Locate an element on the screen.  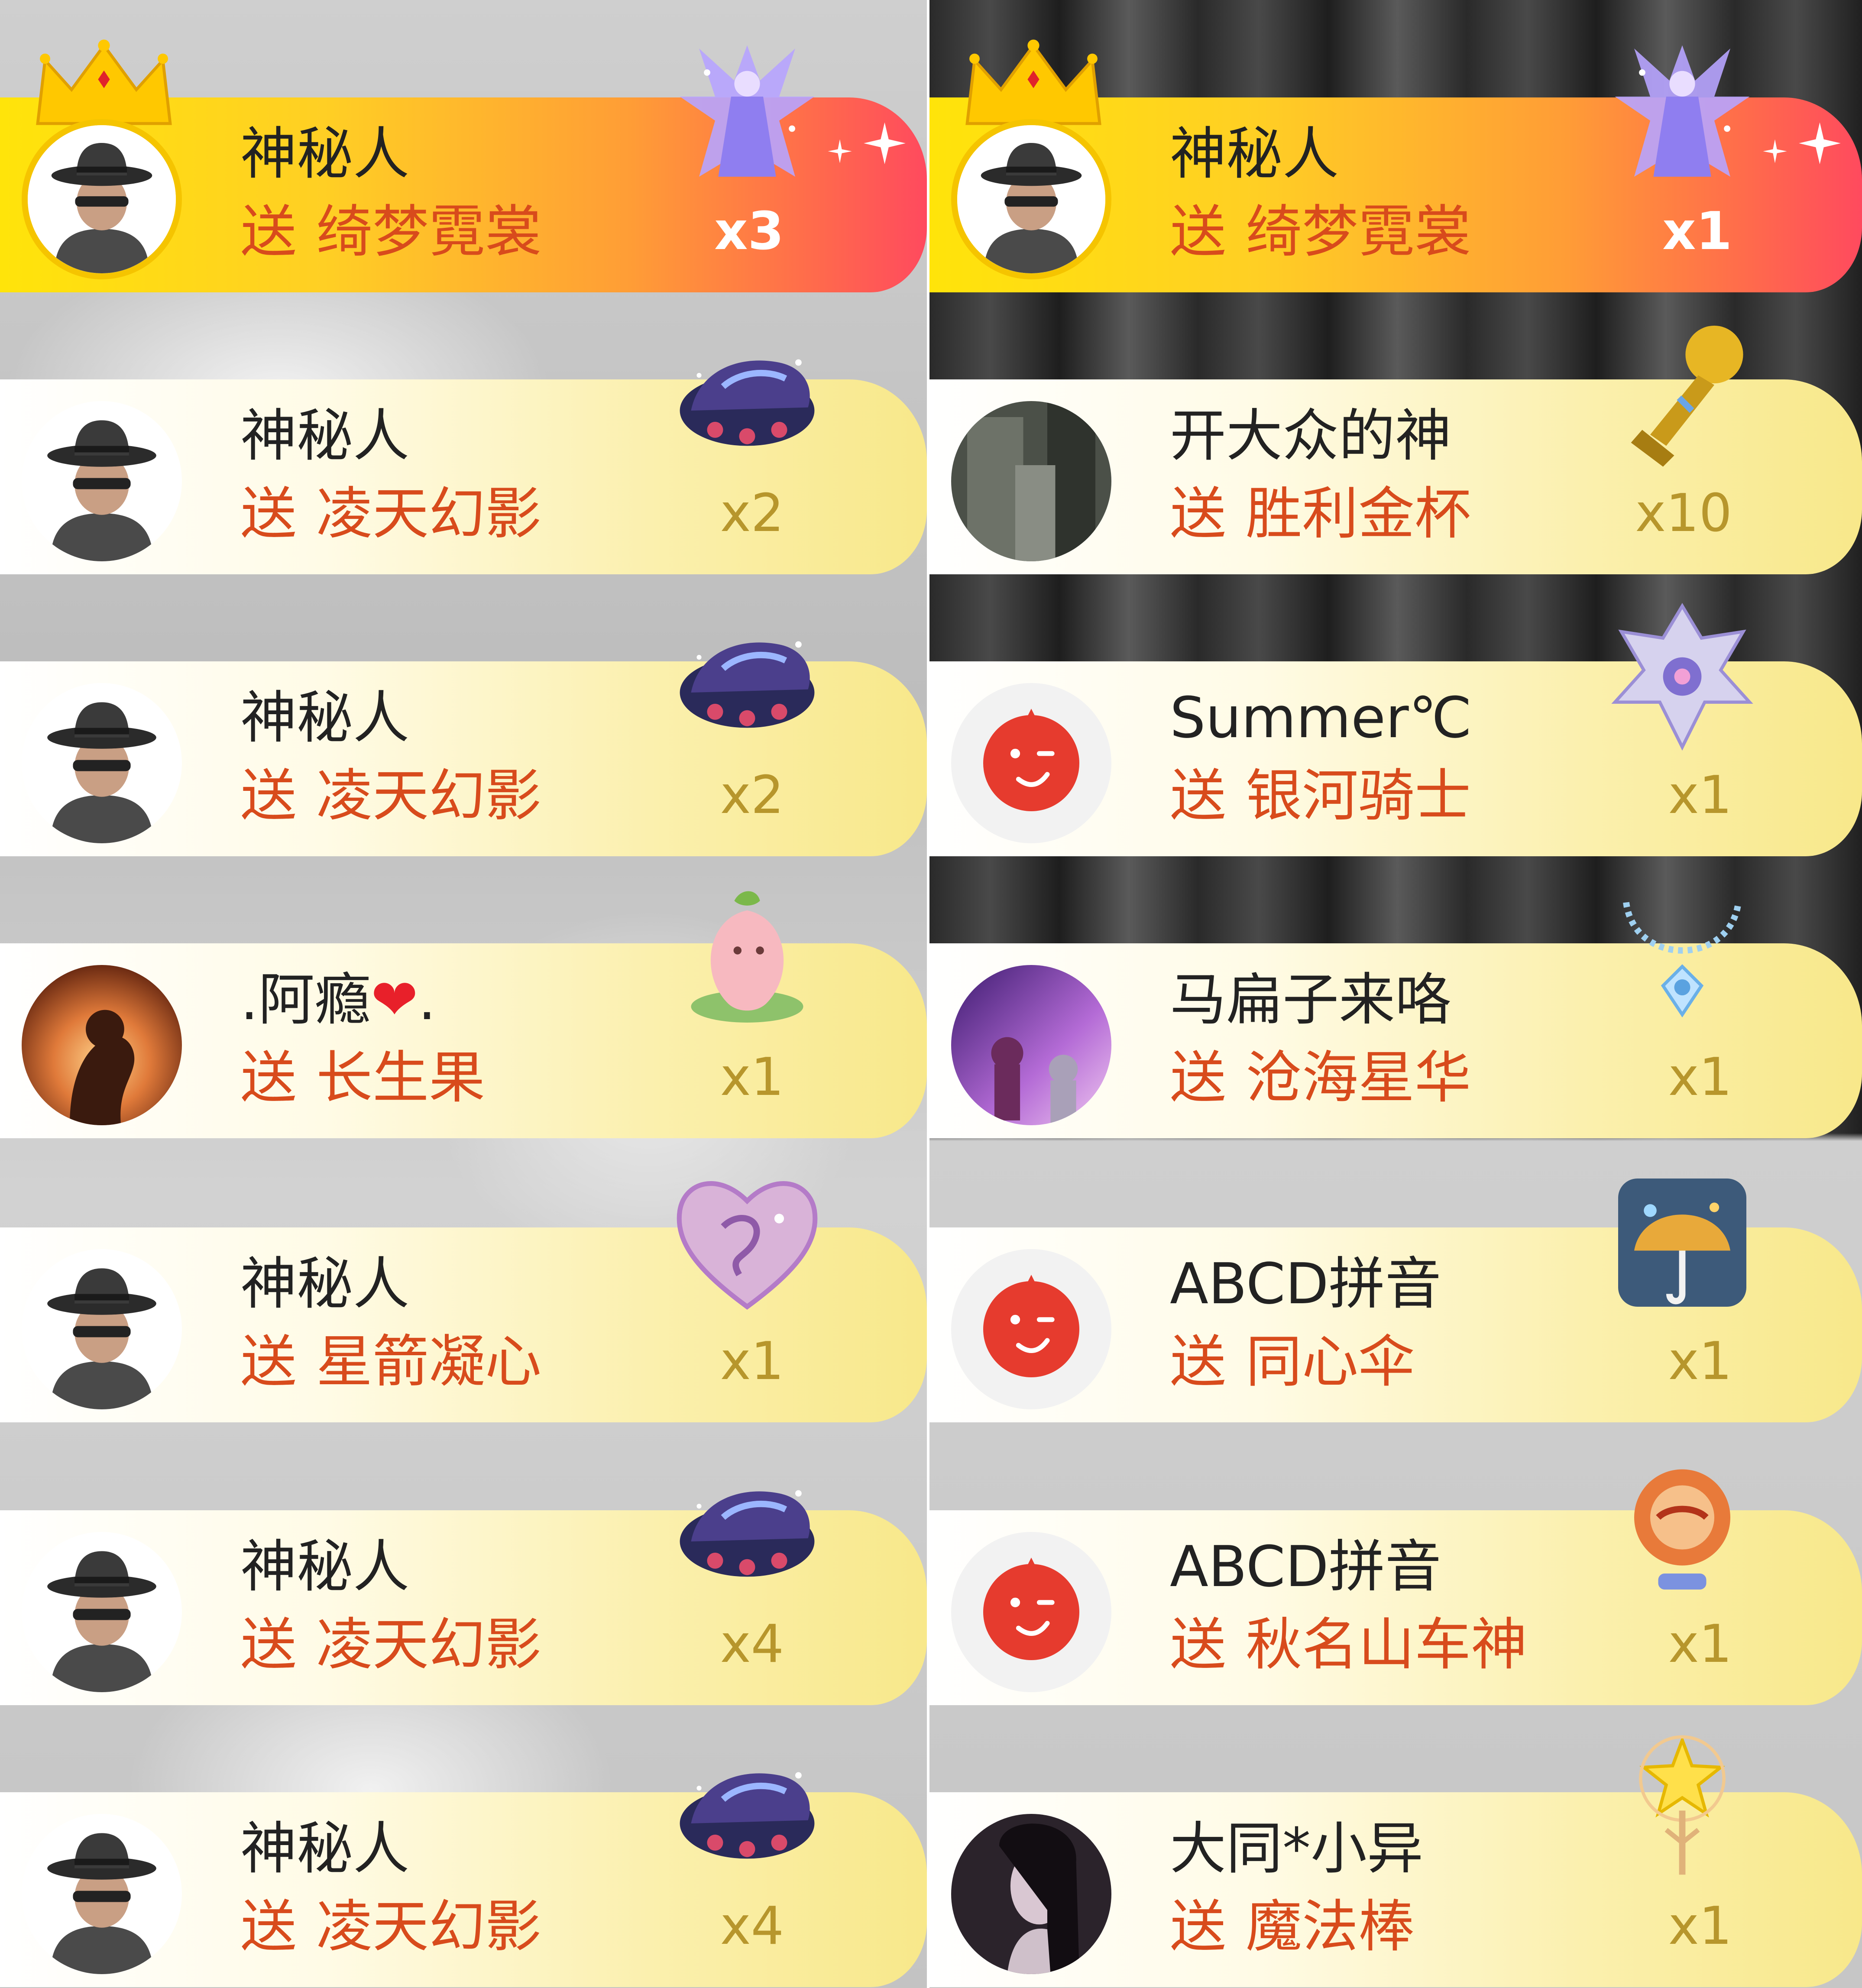
gift-message-row: 神秘人送绮梦霓裳 x1 is located at coordinates (1395, 194).